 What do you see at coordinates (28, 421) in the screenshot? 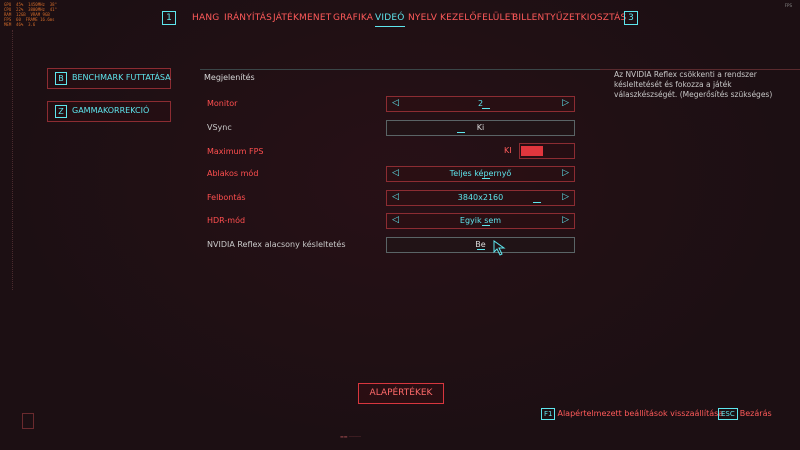
I see `corner-logo` at bounding box center [28, 421].